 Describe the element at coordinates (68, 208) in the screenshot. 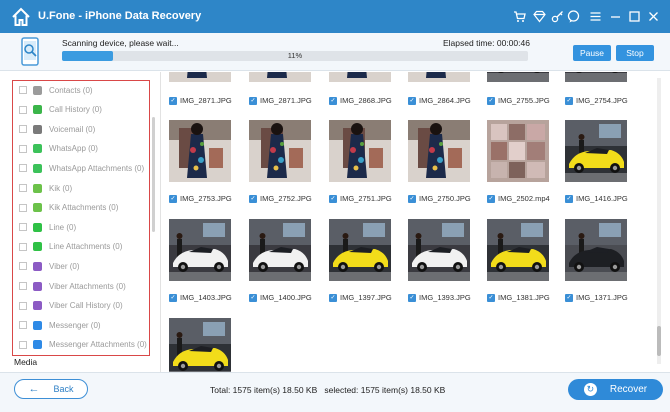

I see `category-item: Kik Attachments (0)` at that location.